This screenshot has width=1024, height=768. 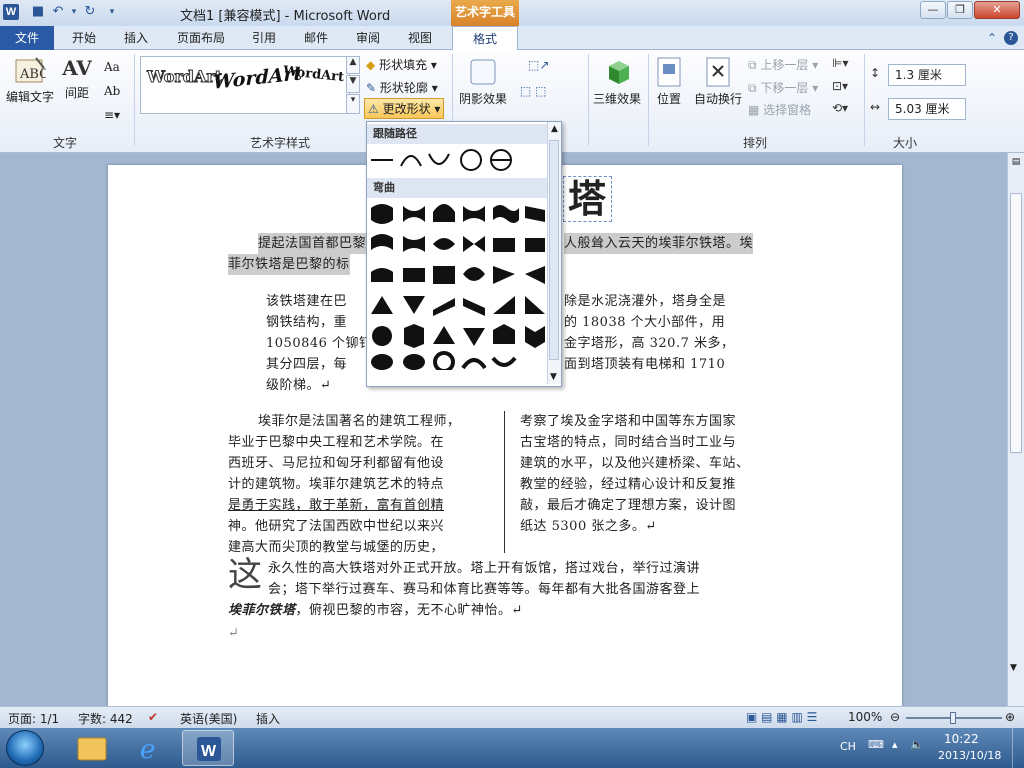 I want to click on undo-icon: ↶, so click(x=58, y=12).